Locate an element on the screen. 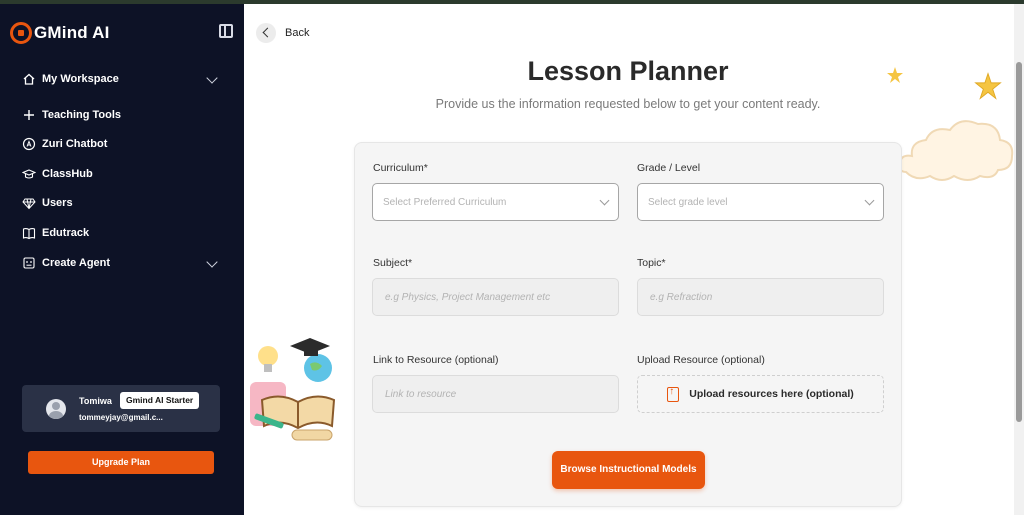 The height and width of the screenshot is (515, 1024). book-icon is located at coordinates (29, 233).